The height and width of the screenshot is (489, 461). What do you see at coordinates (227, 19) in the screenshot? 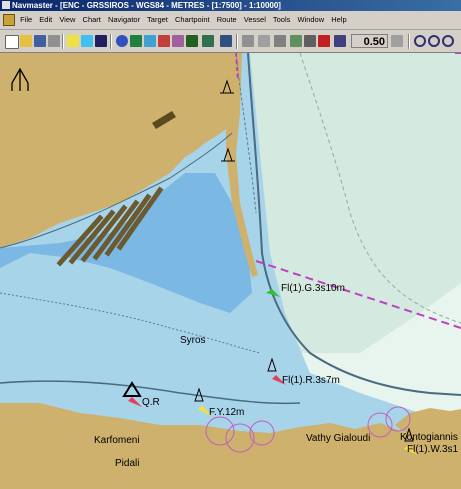
I see `menu-route: Route` at bounding box center [227, 19].